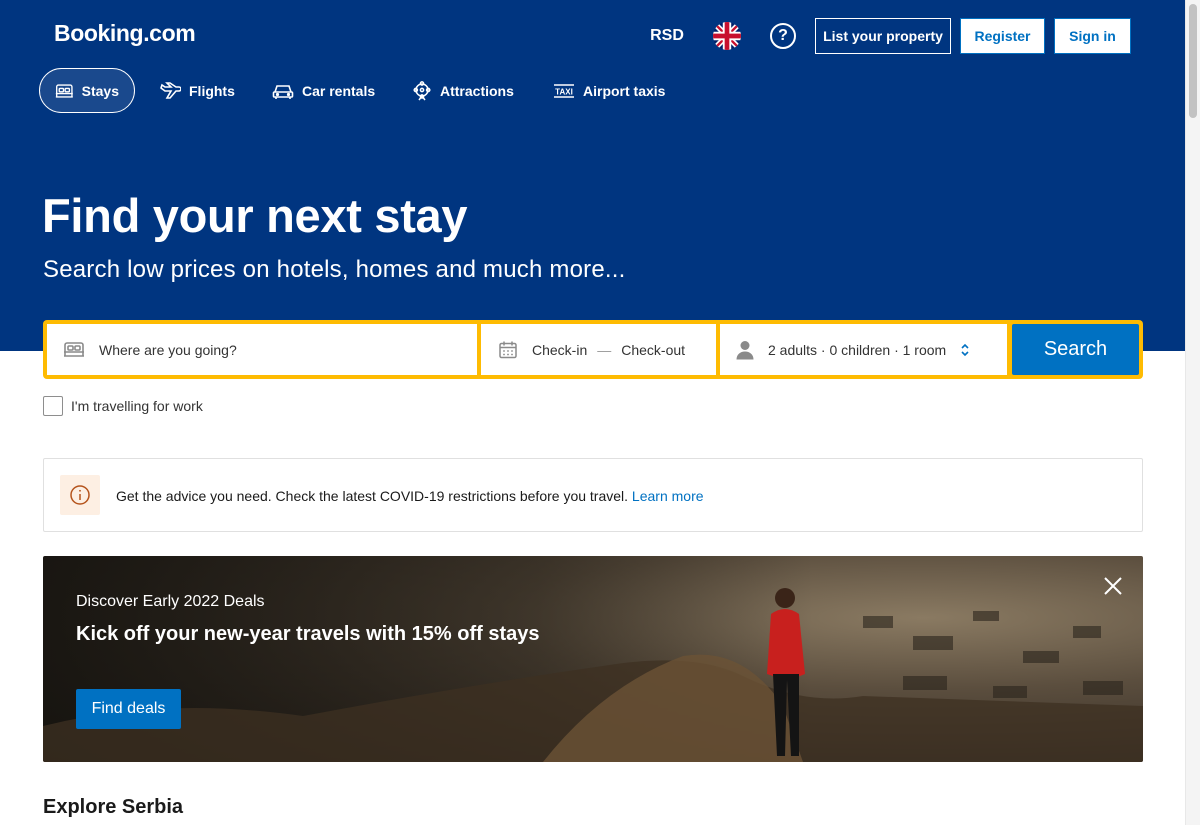 Image resolution: width=1200 pixels, height=825 pixels. What do you see at coordinates (255, 215) in the screenshot?
I see `page-title: Find your next stay` at bounding box center [255, 215].